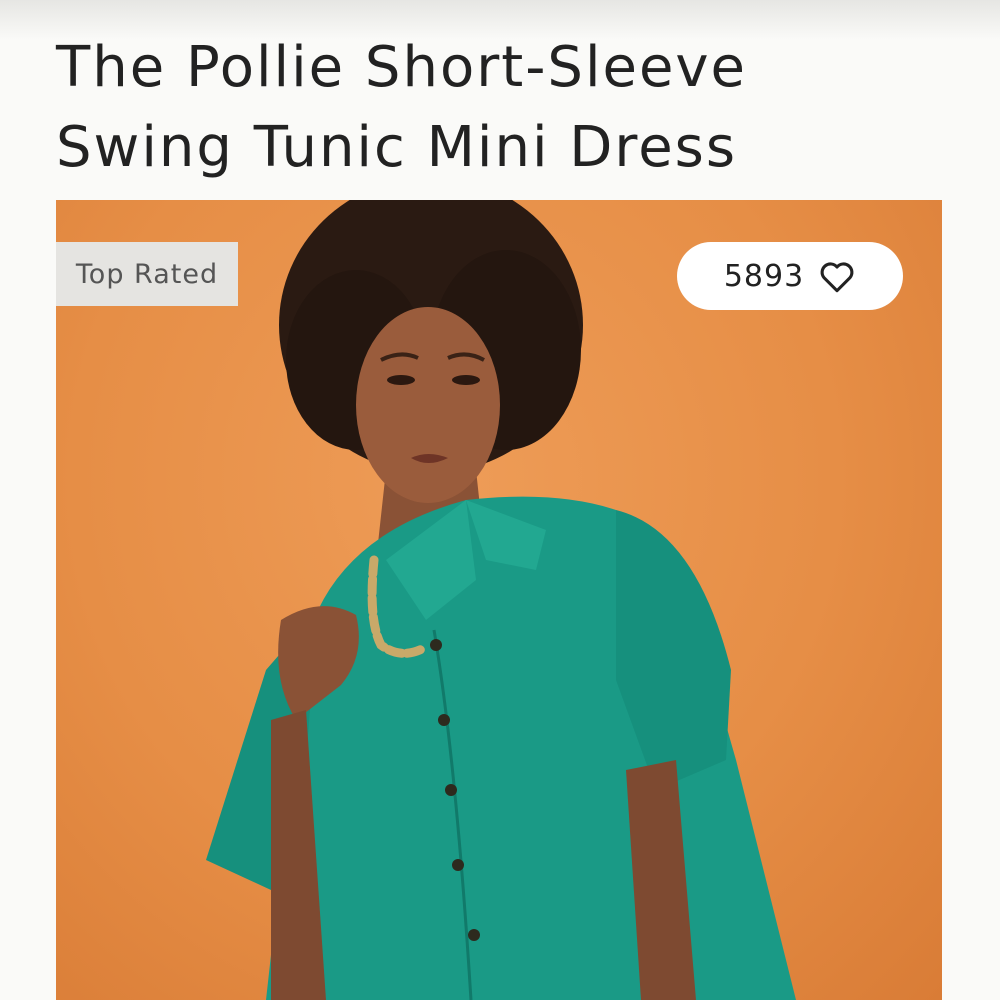  I want to click on like-count: 5893, so click(764, 276).